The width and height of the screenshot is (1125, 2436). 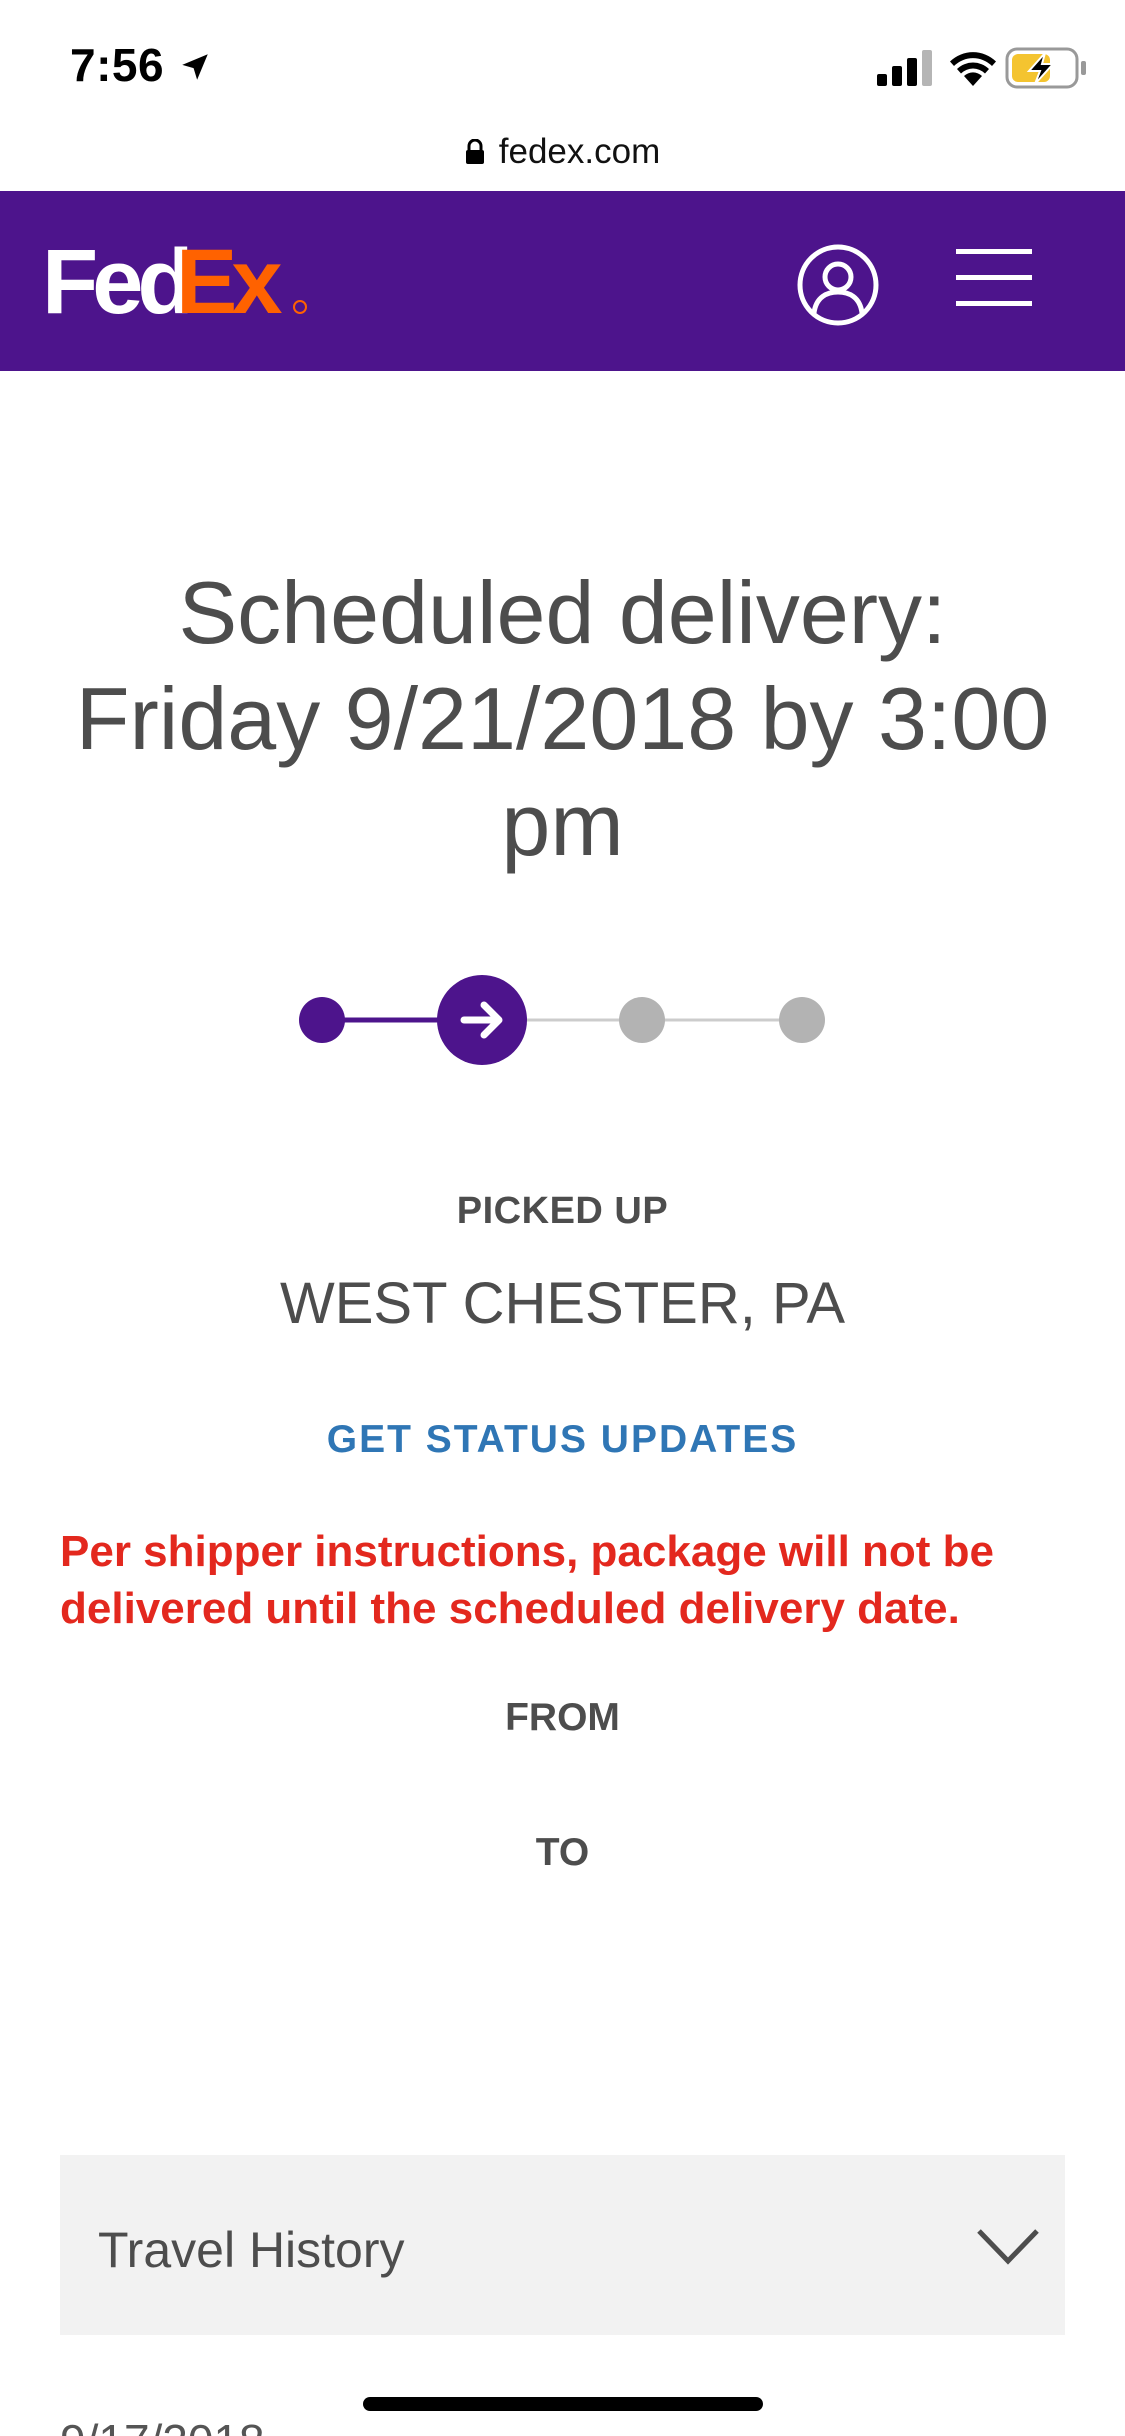 I want to click on get-status-updates-link: GET STATUS UPDATES, so click(x=562, y=1440).